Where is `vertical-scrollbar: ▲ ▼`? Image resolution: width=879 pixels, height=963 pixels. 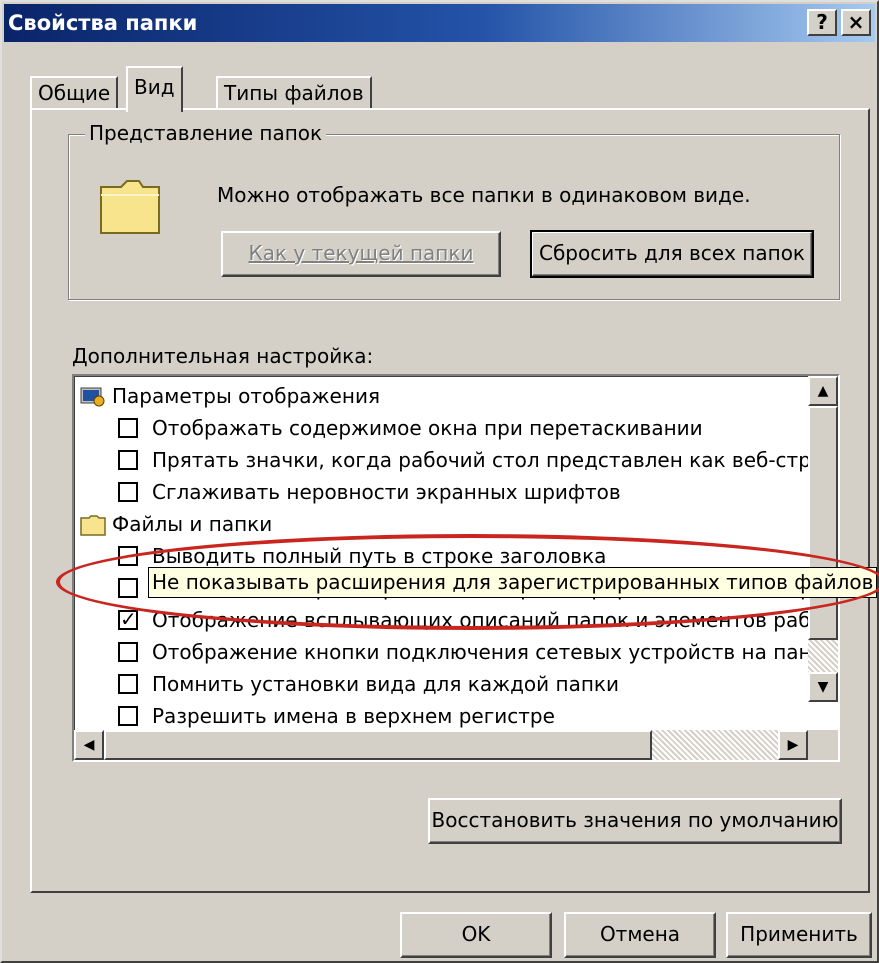
vertical-scrollbar: ▲ ▼ is located at coordinates (823, 539).